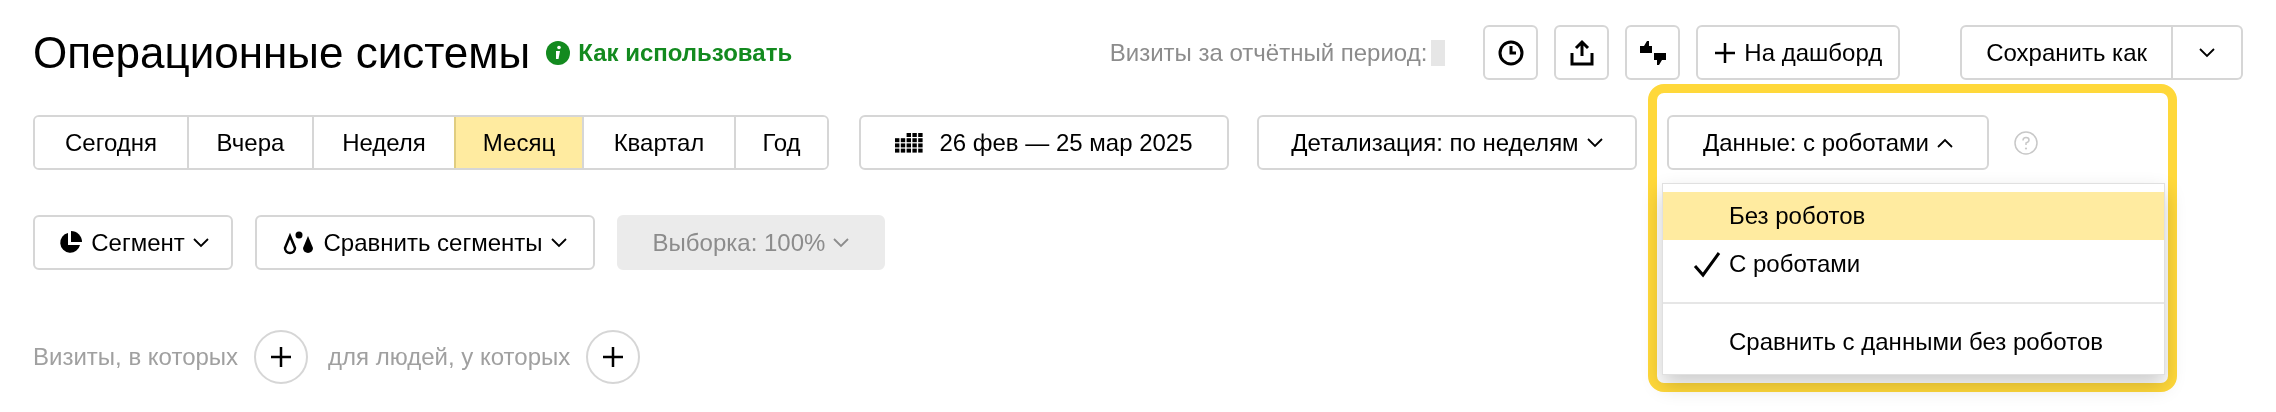 The image size is (2276, 412). Describe the element at coordinates (1447, 142) in the screenshot. I see `detail-dropdown: Детализация: по неделям` at that location.